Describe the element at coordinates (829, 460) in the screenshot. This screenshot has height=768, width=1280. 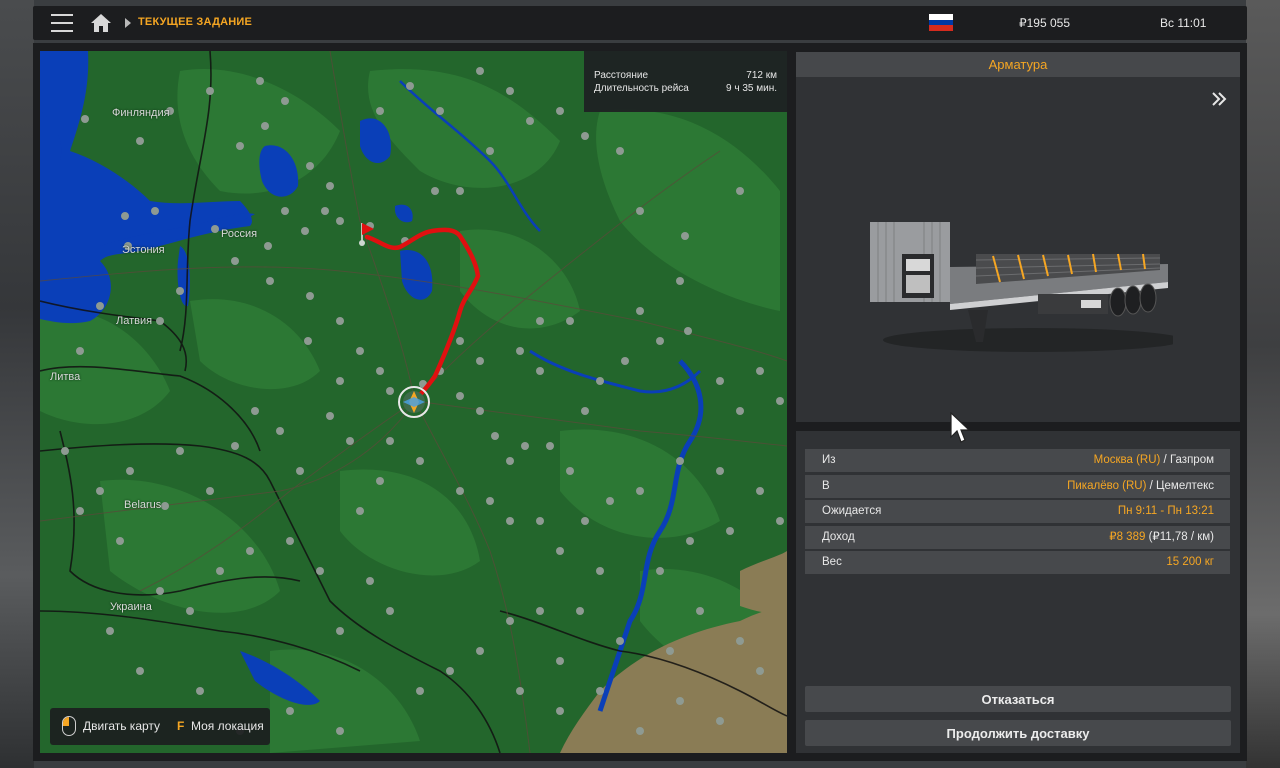
I see `from-label: Из` at that location.